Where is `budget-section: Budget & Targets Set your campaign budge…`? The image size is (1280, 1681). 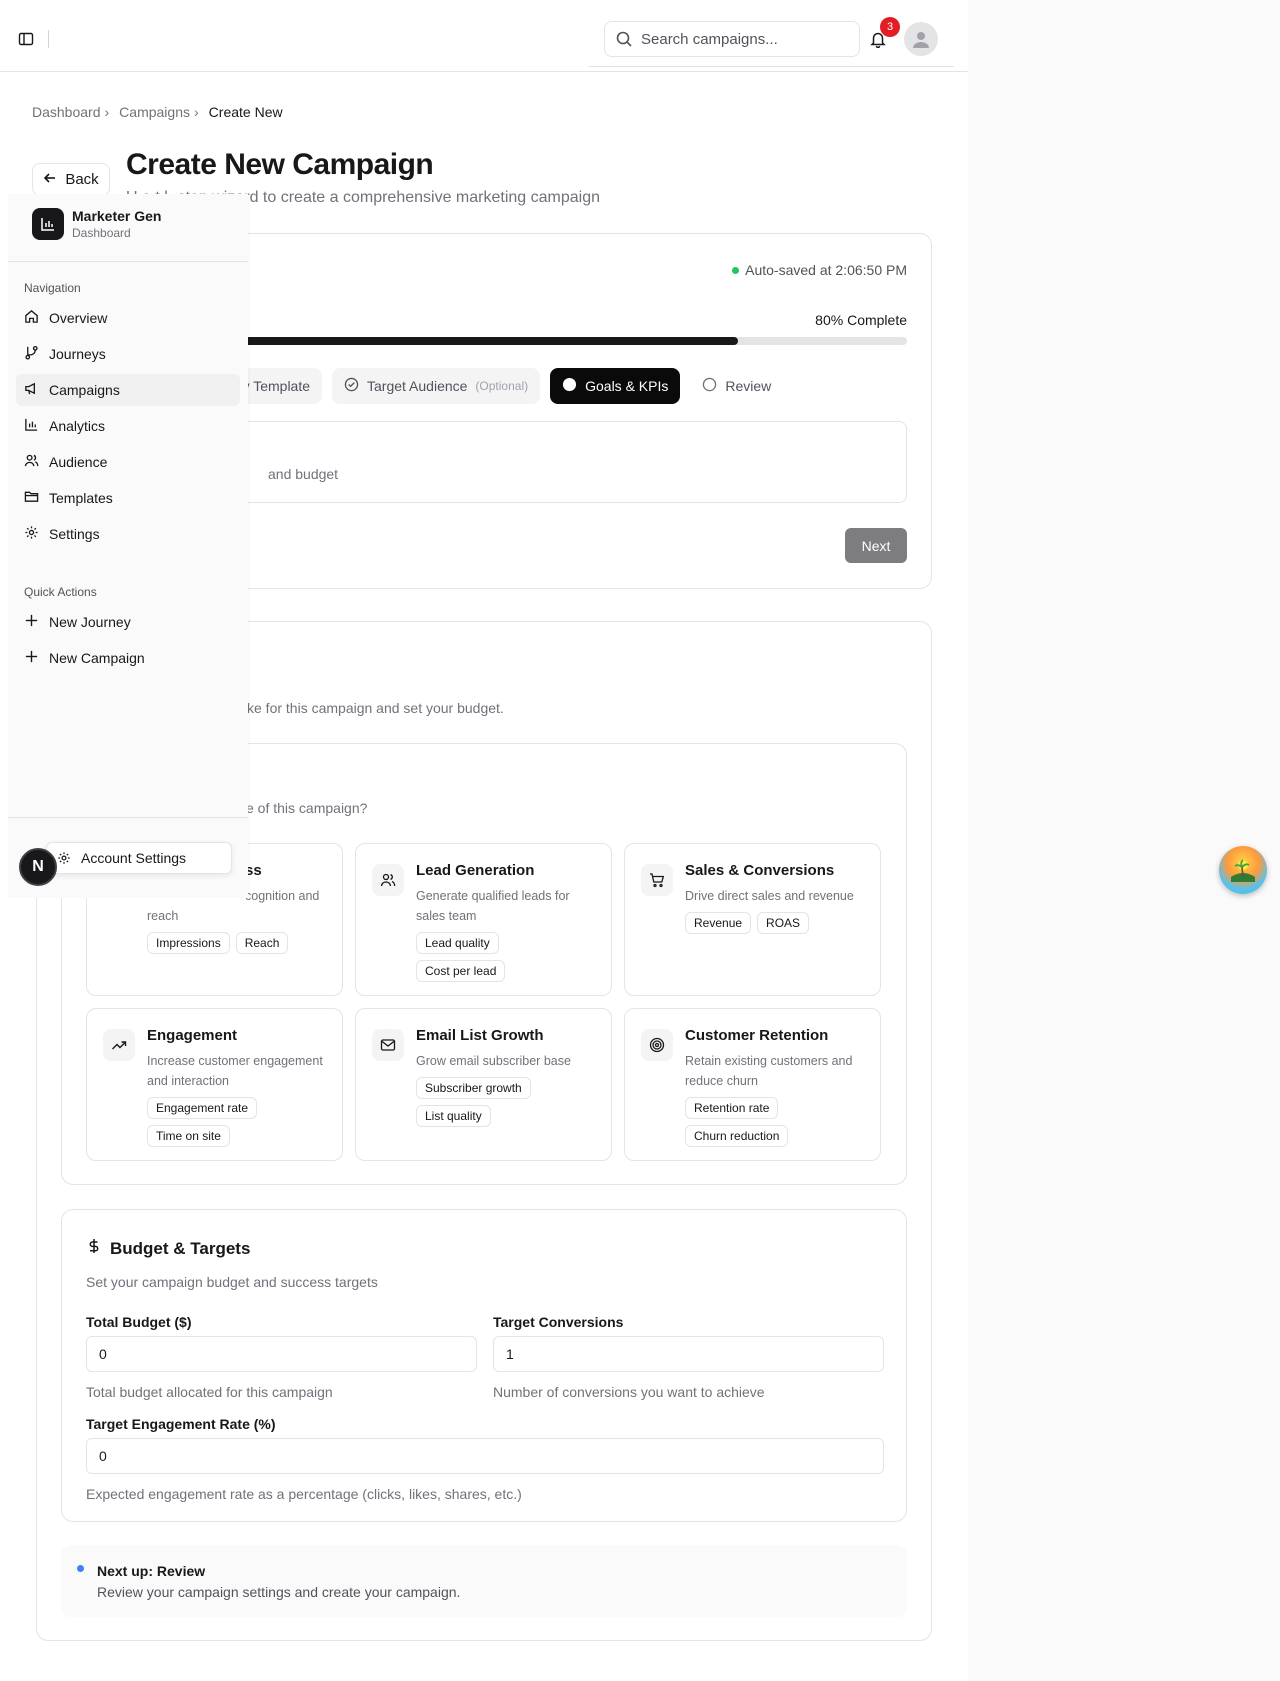 budget-section: Budget & Targets Set your campaign budge… is located at coordinates (484, 1365).